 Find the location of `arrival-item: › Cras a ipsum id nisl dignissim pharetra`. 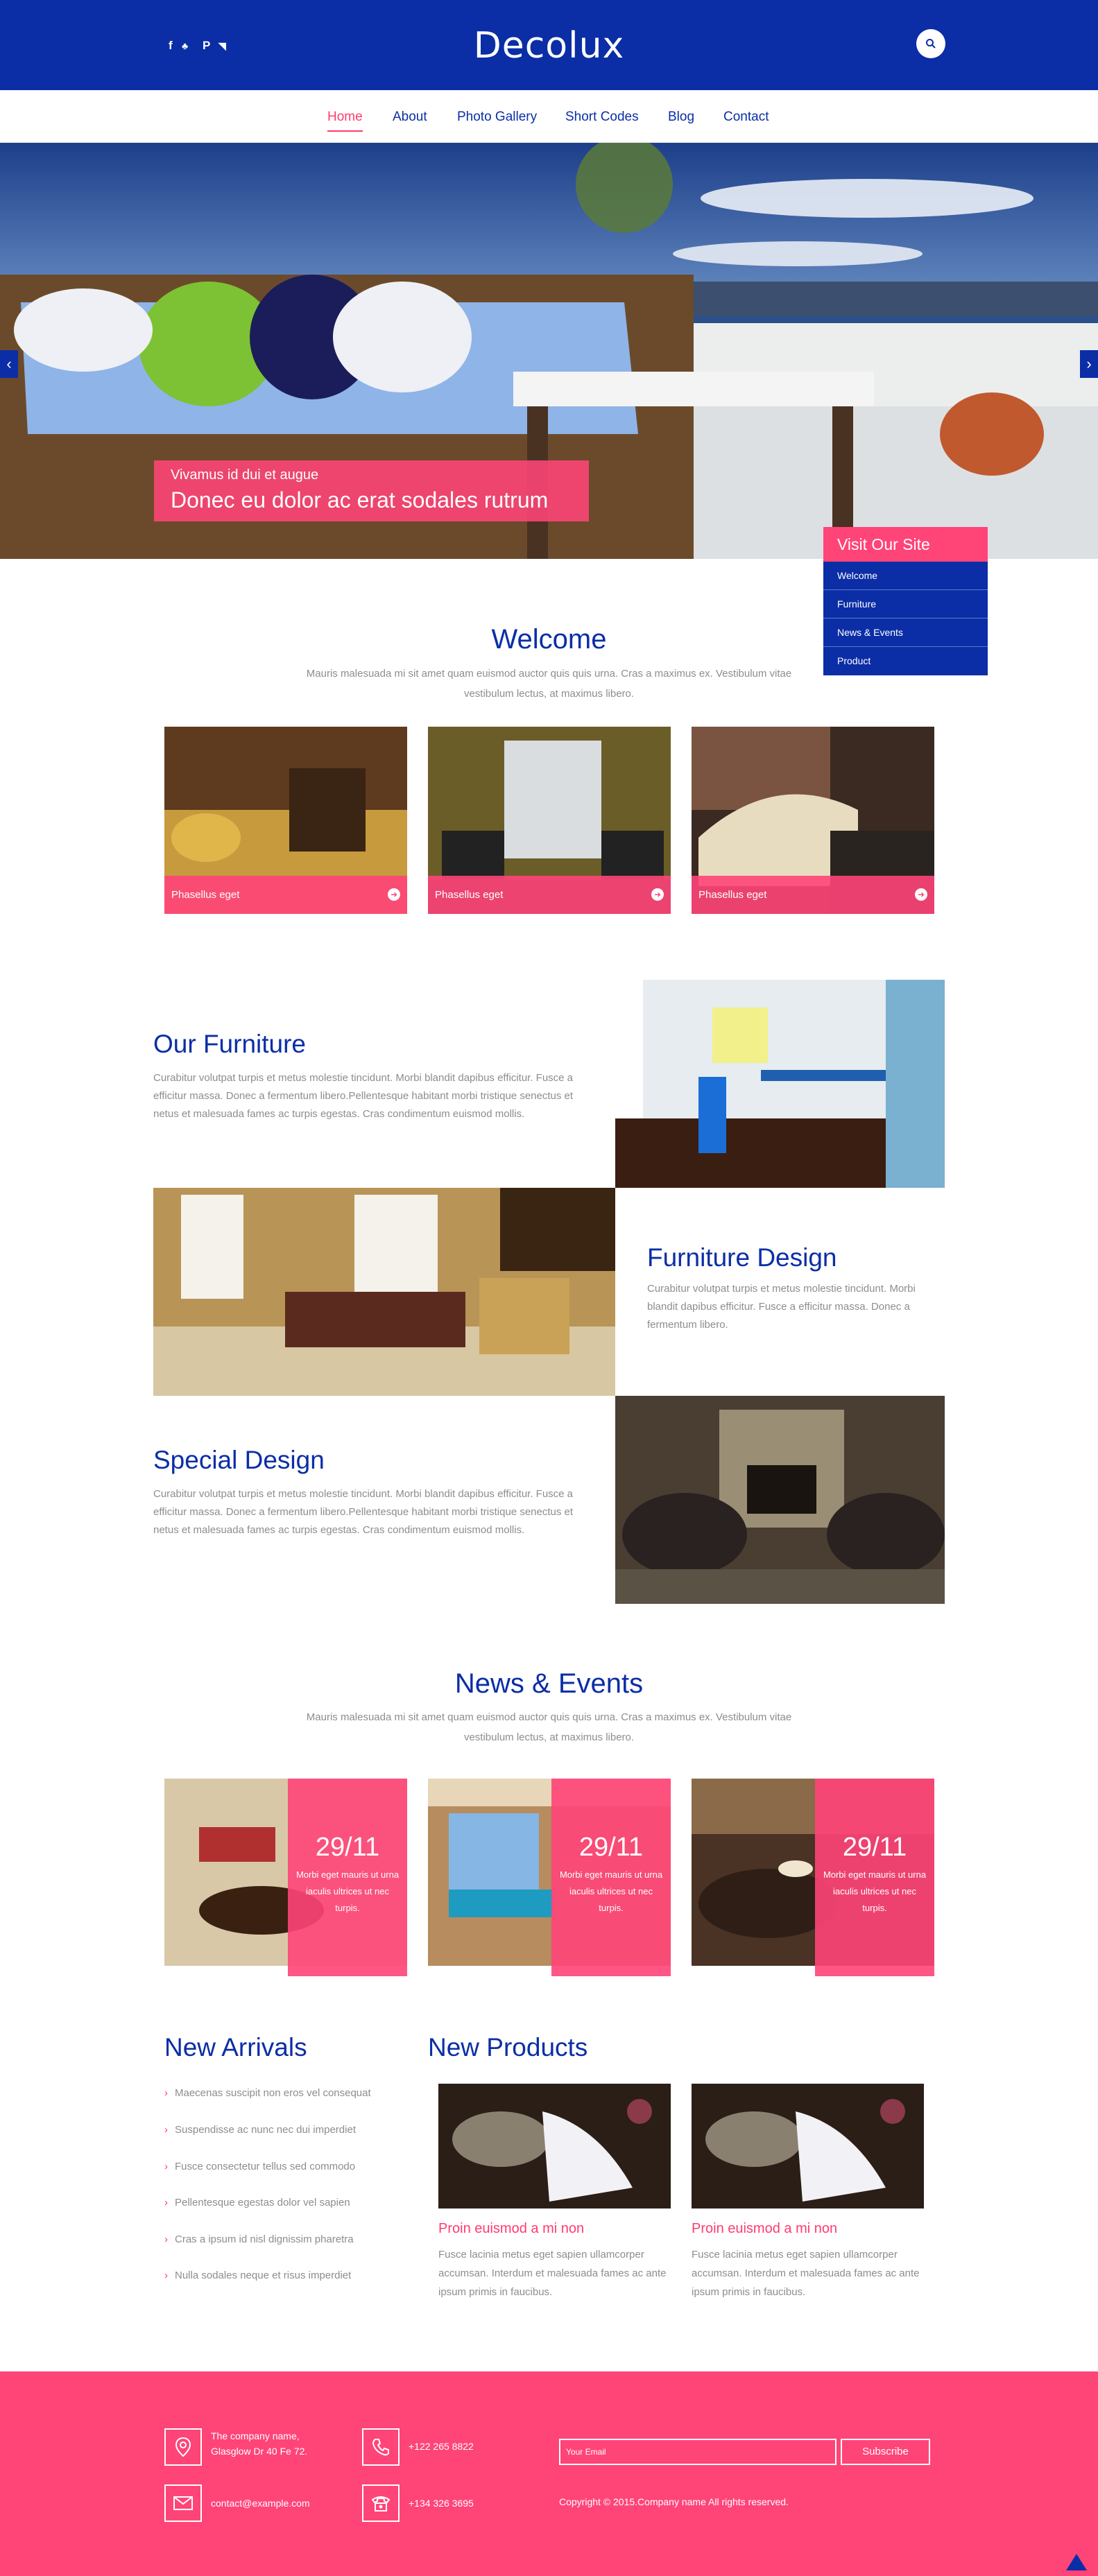

arrival-item: › Cras a ipsum id nisl dignissim pharetra is located at coordinates (259, 2239).